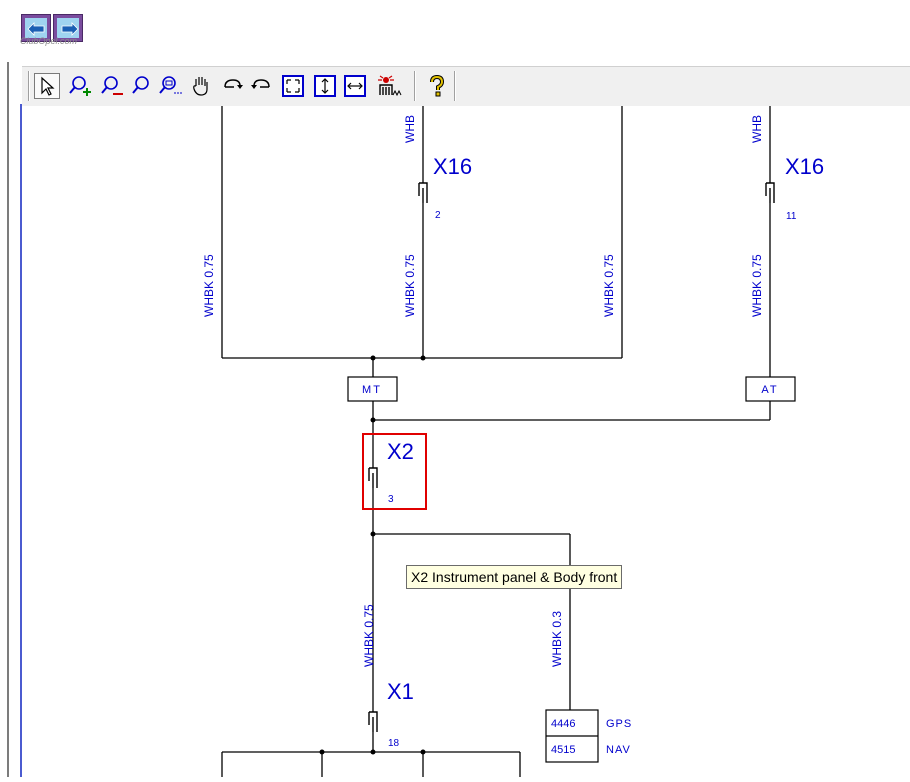 Image resolution: width=910 pixels, height=782 pixels. I want to click on rotate-forward-button, so click(233, 86).